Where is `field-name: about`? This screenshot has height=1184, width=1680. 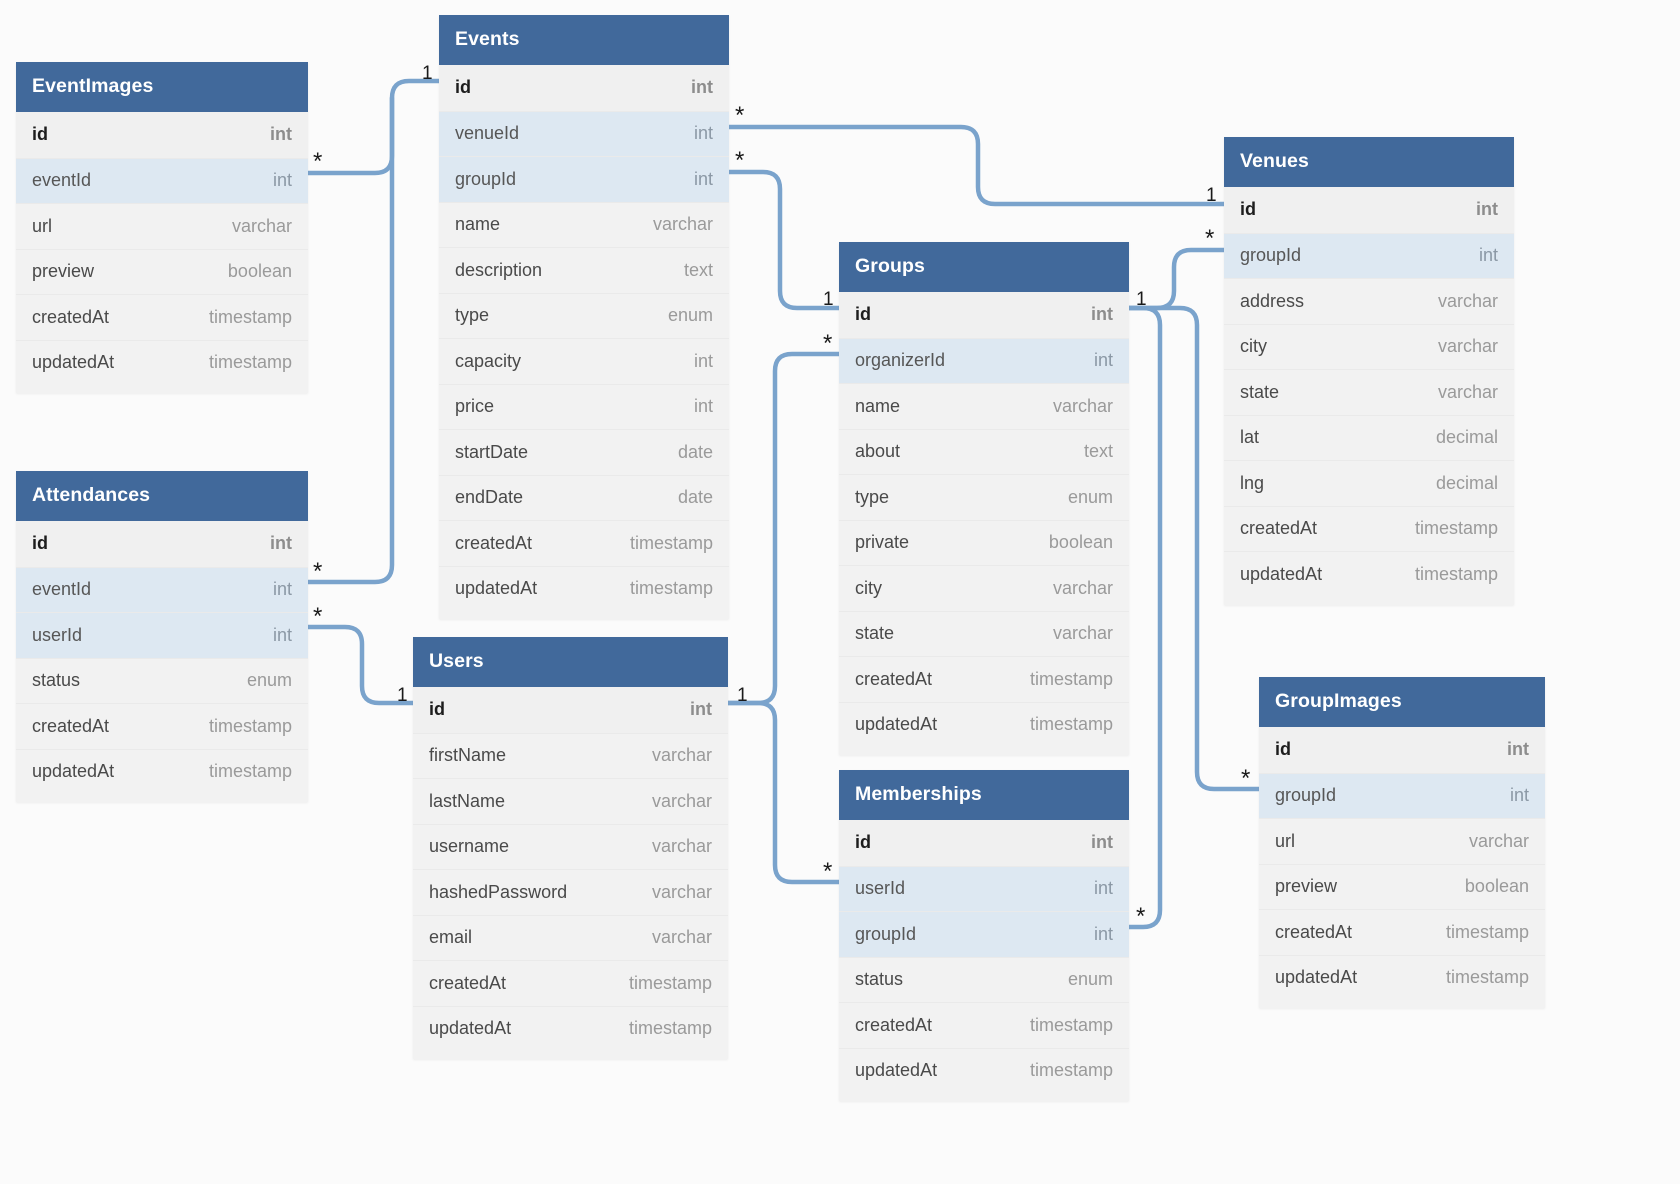
field-name: about is located at coordinates (878, 451).